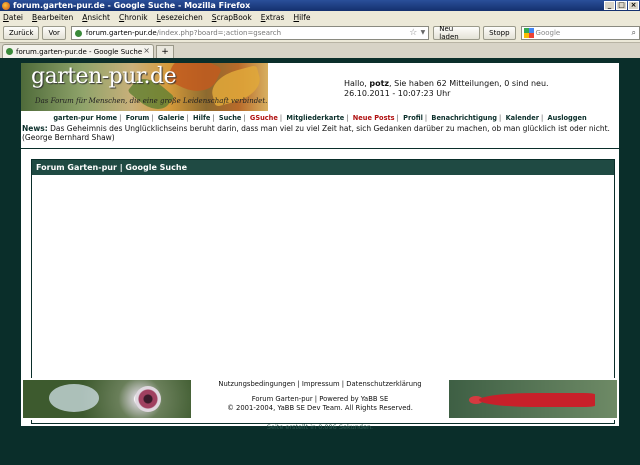 The height and width of the screenshot is (465, 640). I want to click on footer-link-impressum: Impressum, so click(321, 384).